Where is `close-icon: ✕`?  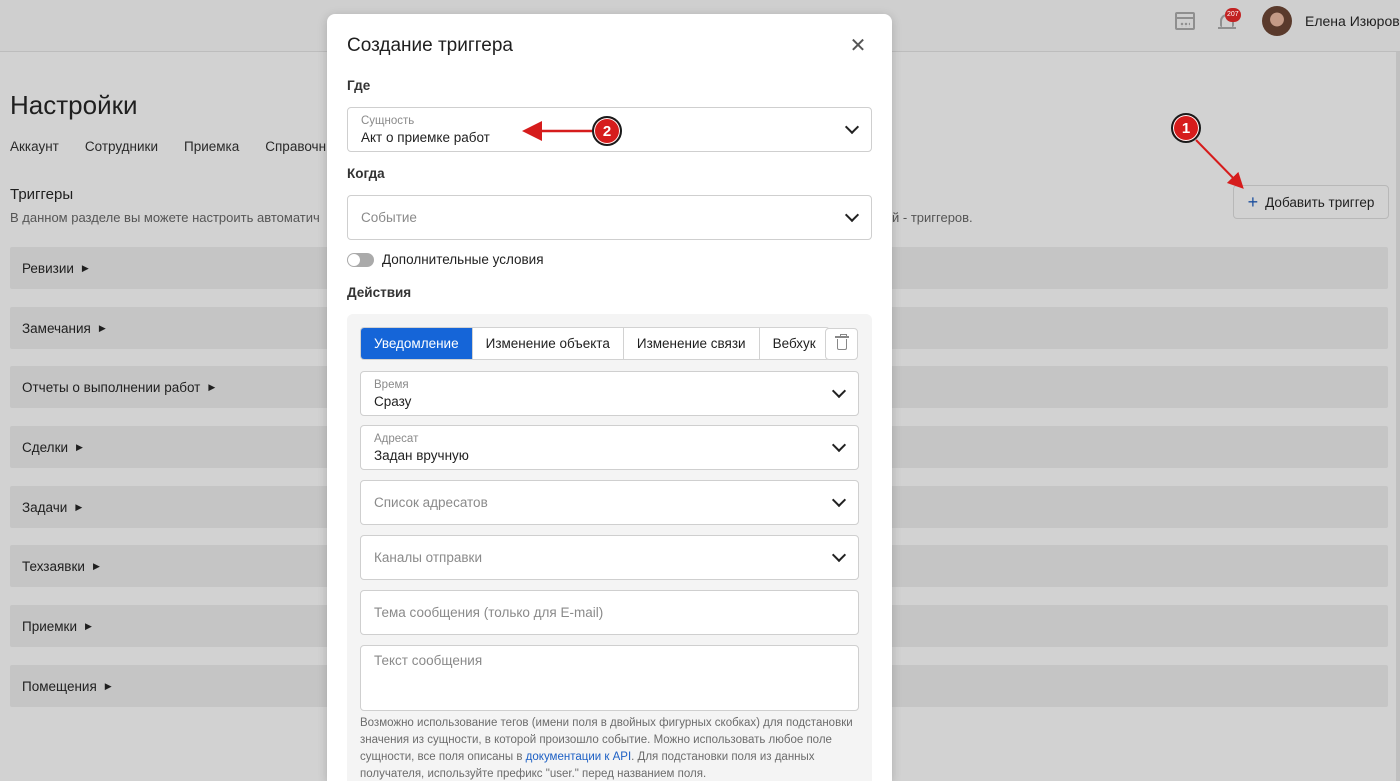 close-icon: ✕ is located at coordinates (858, 46).